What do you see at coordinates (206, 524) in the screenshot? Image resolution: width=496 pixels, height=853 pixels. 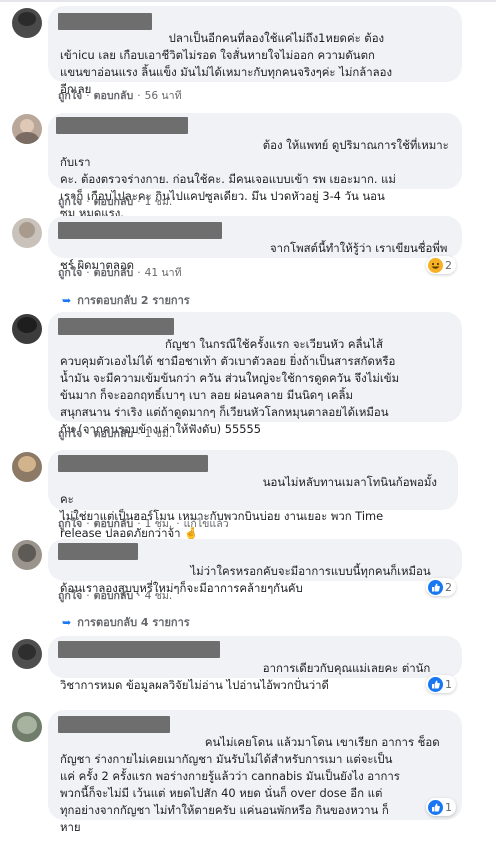 I see `edited-label: แก้ไขแล้ว` at bounding box center [206, 524].